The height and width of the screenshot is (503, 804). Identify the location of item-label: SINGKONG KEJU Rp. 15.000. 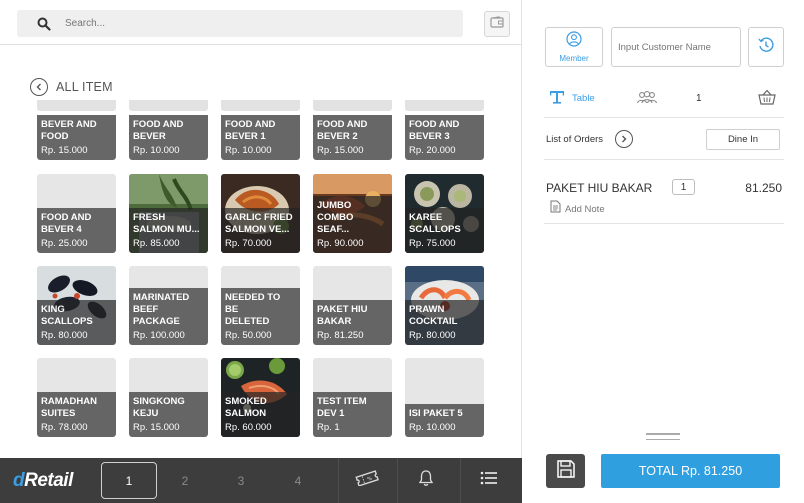
(168, 414).